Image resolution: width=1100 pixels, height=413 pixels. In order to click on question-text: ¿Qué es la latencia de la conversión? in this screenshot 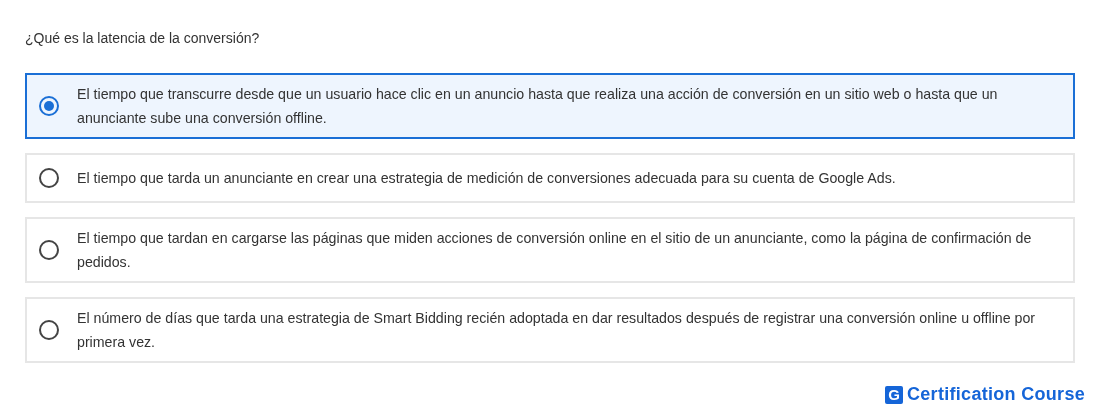, I will do `click(143, 38)`.